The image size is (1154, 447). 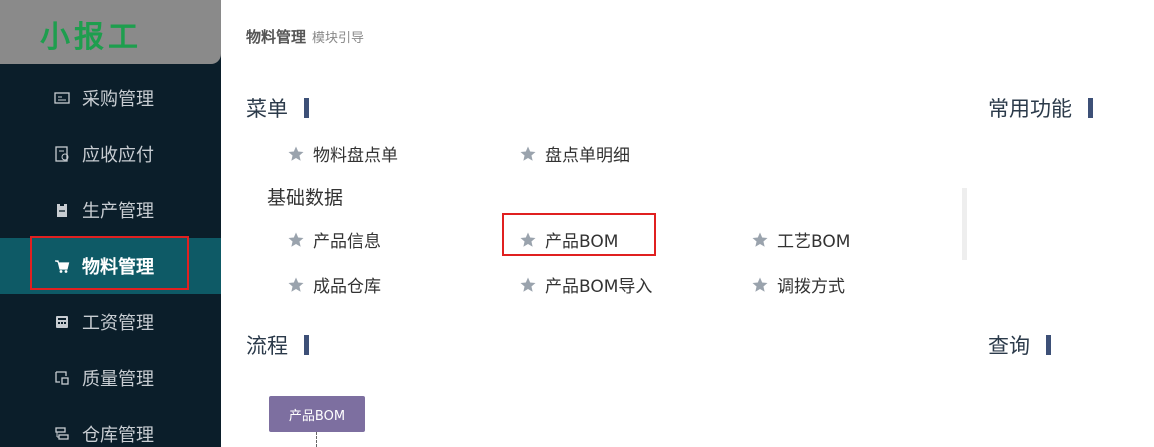 I want to click on logo-text: 小报工, so click(x=91, y=37).